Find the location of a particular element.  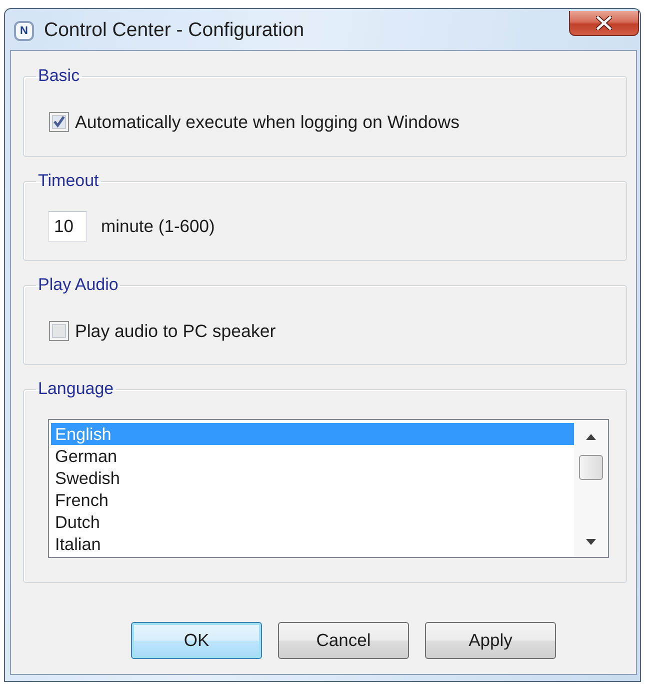

app-logo: N is located at coordinates (24, 30).